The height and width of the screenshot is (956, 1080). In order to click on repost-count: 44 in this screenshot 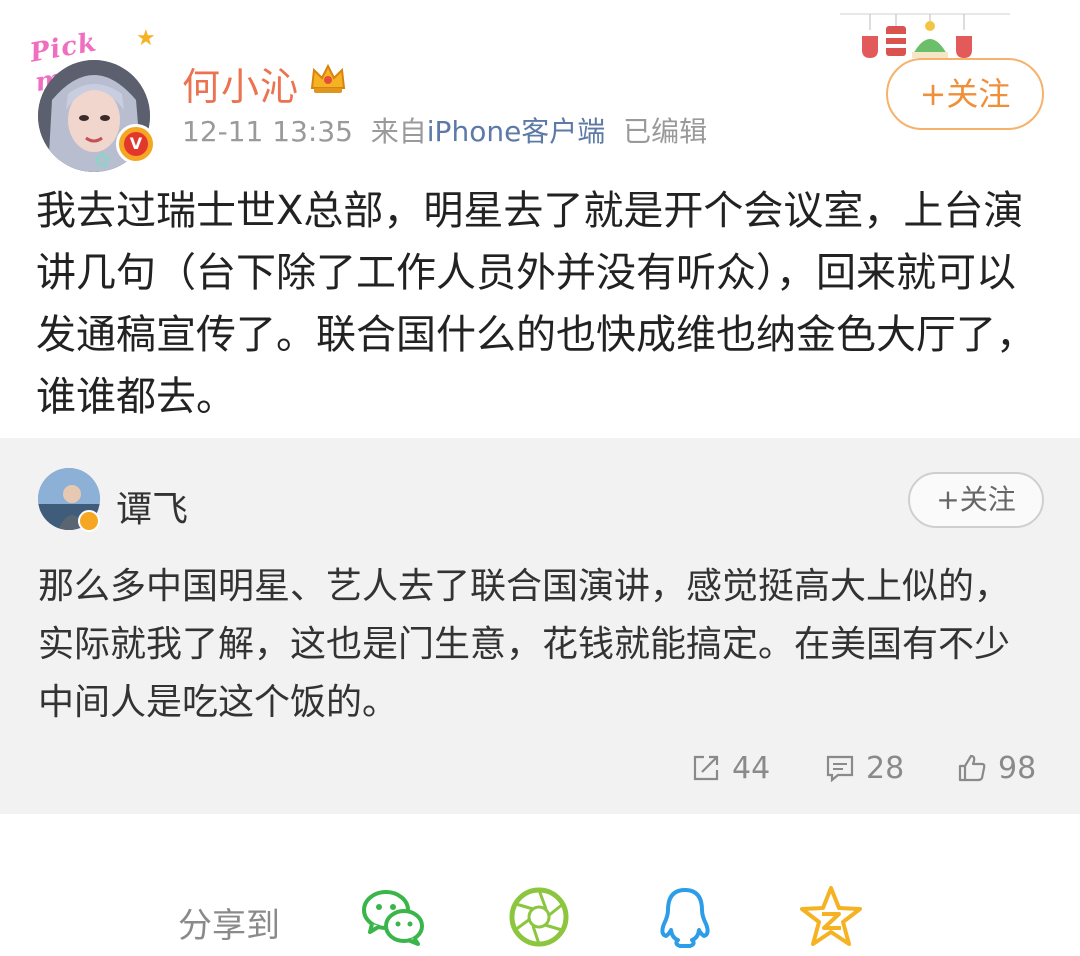, I will do `click(751, 768)`.